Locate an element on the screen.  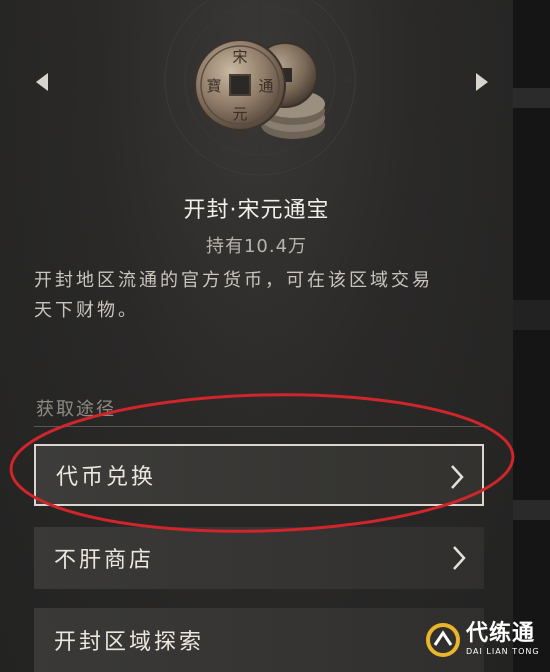
next-item-button is located at coordinates (482, 82).